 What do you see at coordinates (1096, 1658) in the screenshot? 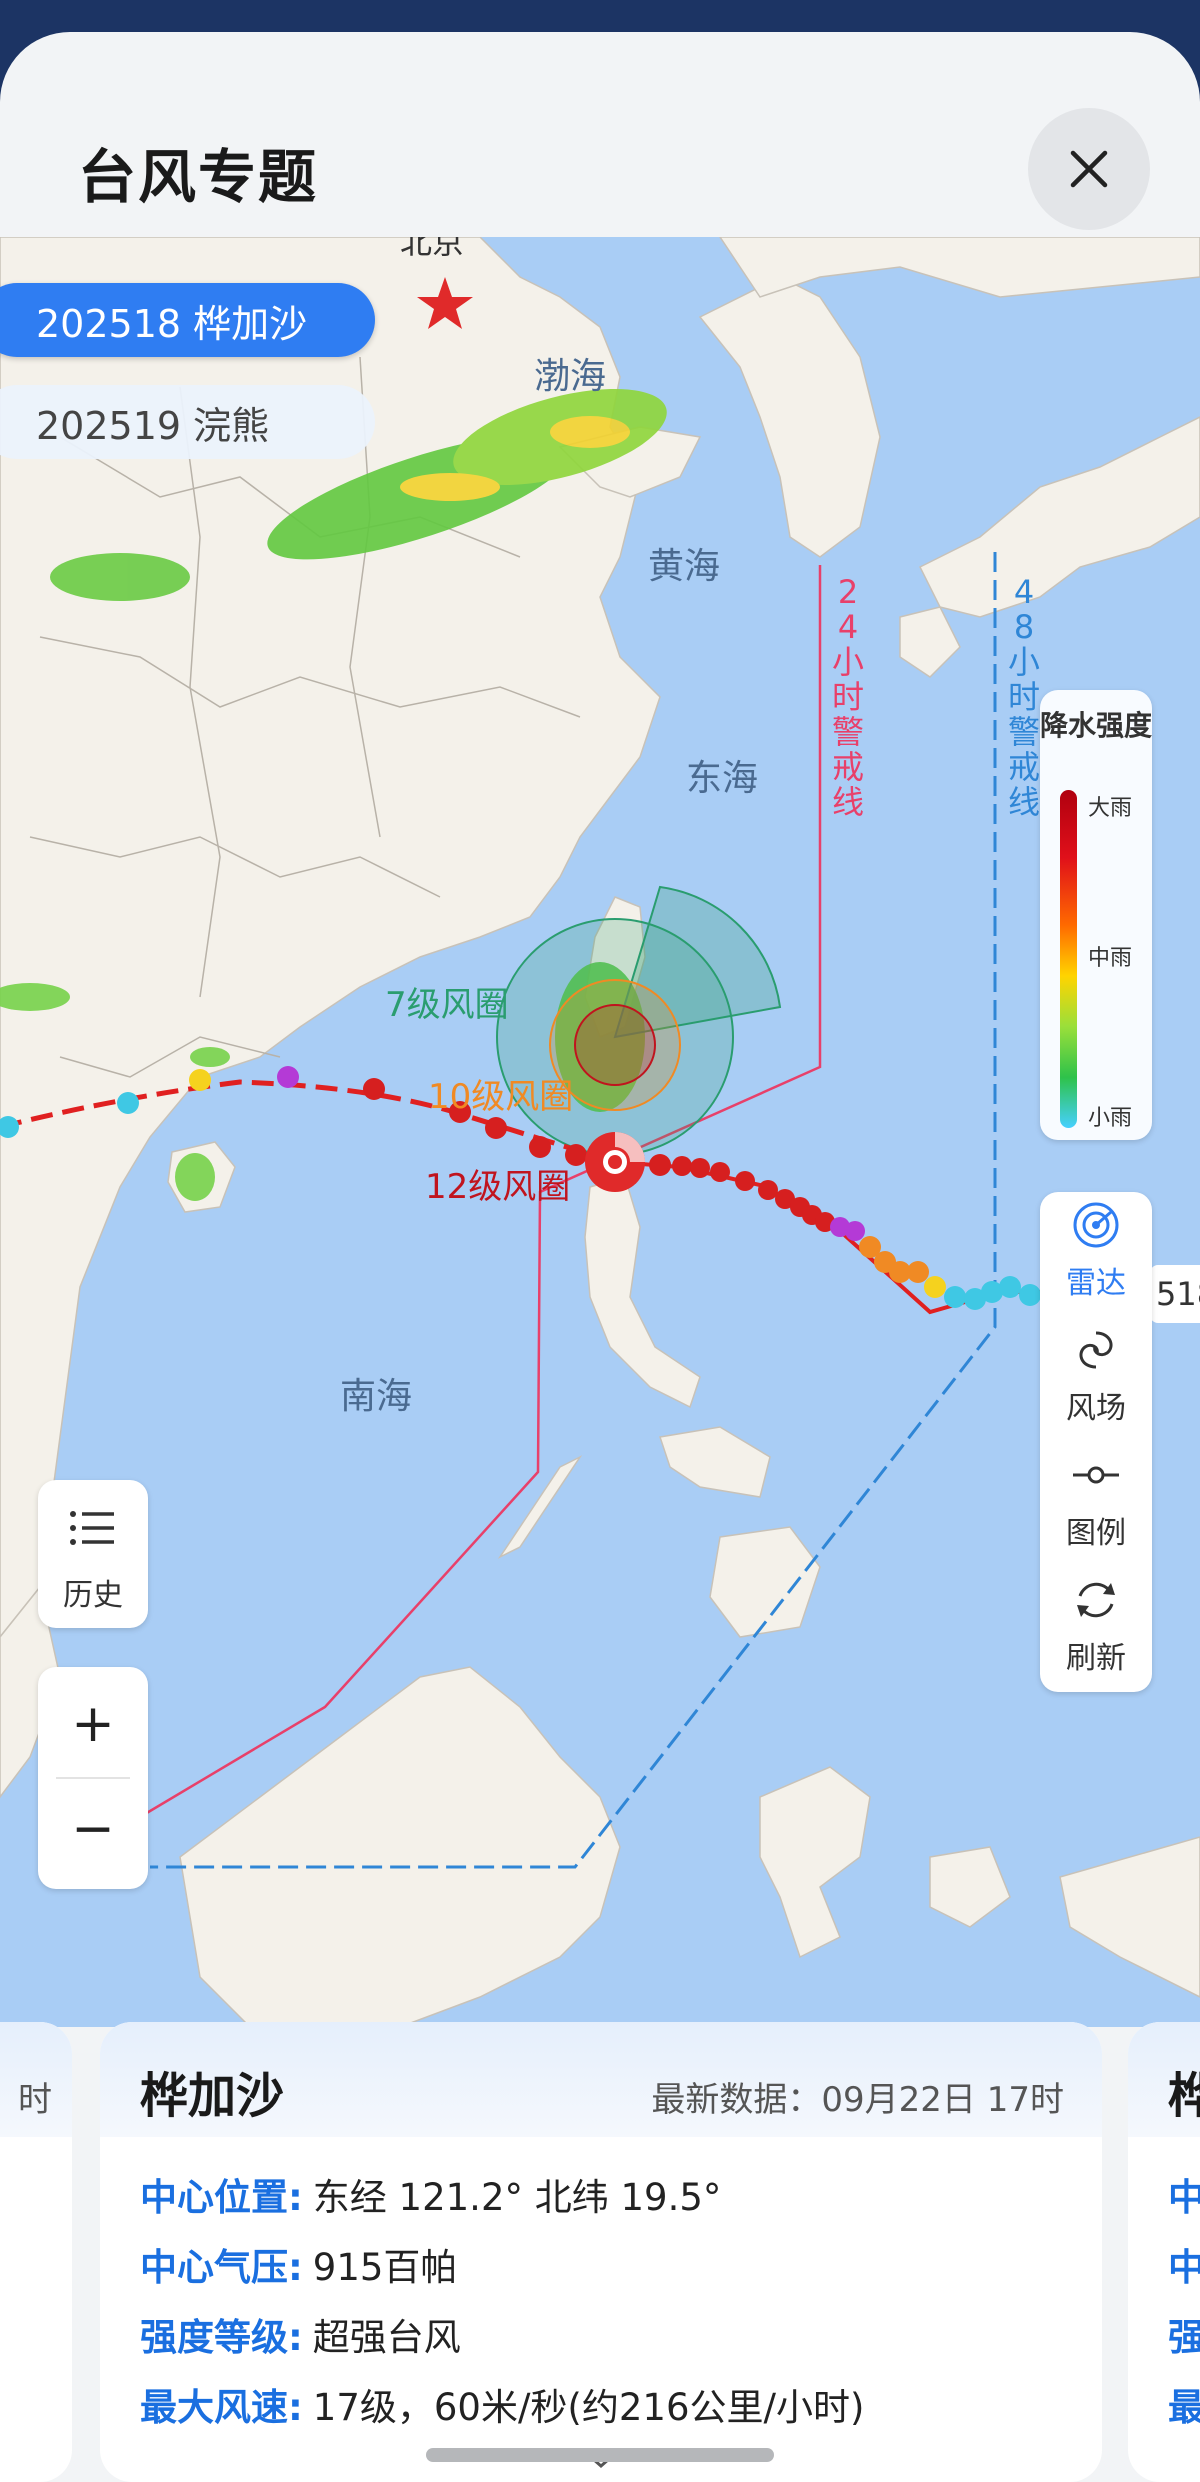
I see `refresh-label: 刷新` at bounding box center [1096, 1658].